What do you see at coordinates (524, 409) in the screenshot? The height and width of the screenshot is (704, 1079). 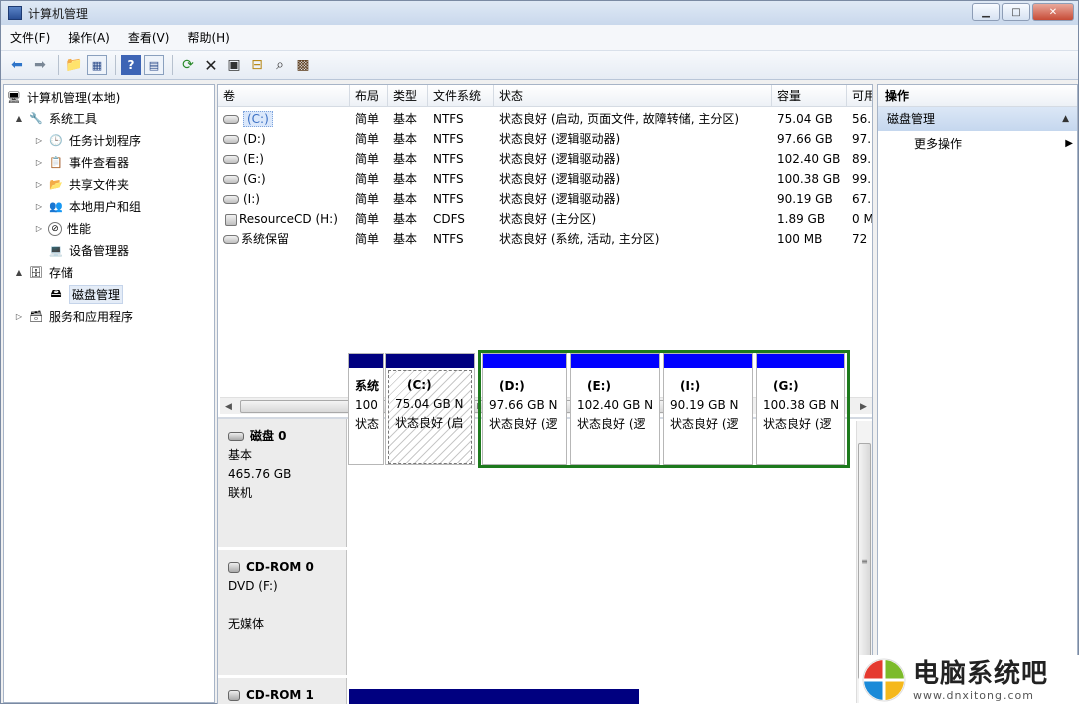 I see `partition-d: (D:) 97.66 GB N 状态良好 (逻` at bounding box center [524, 409].